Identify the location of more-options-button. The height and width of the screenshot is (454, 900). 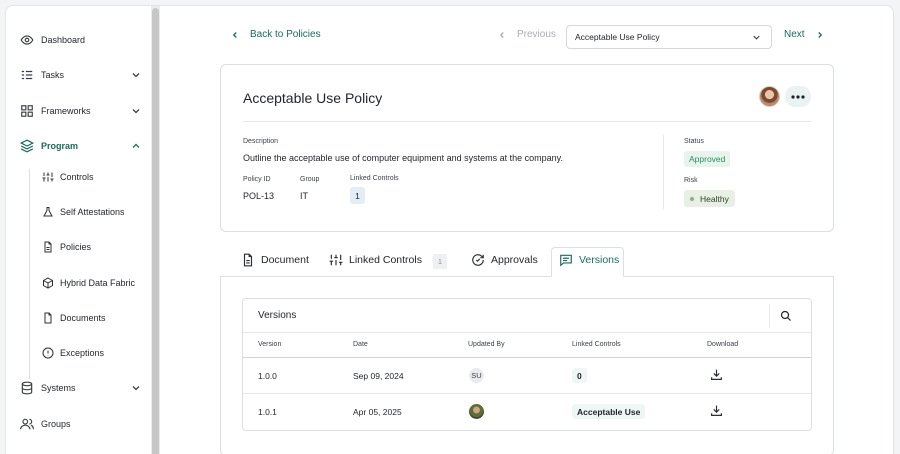
(798, 96).